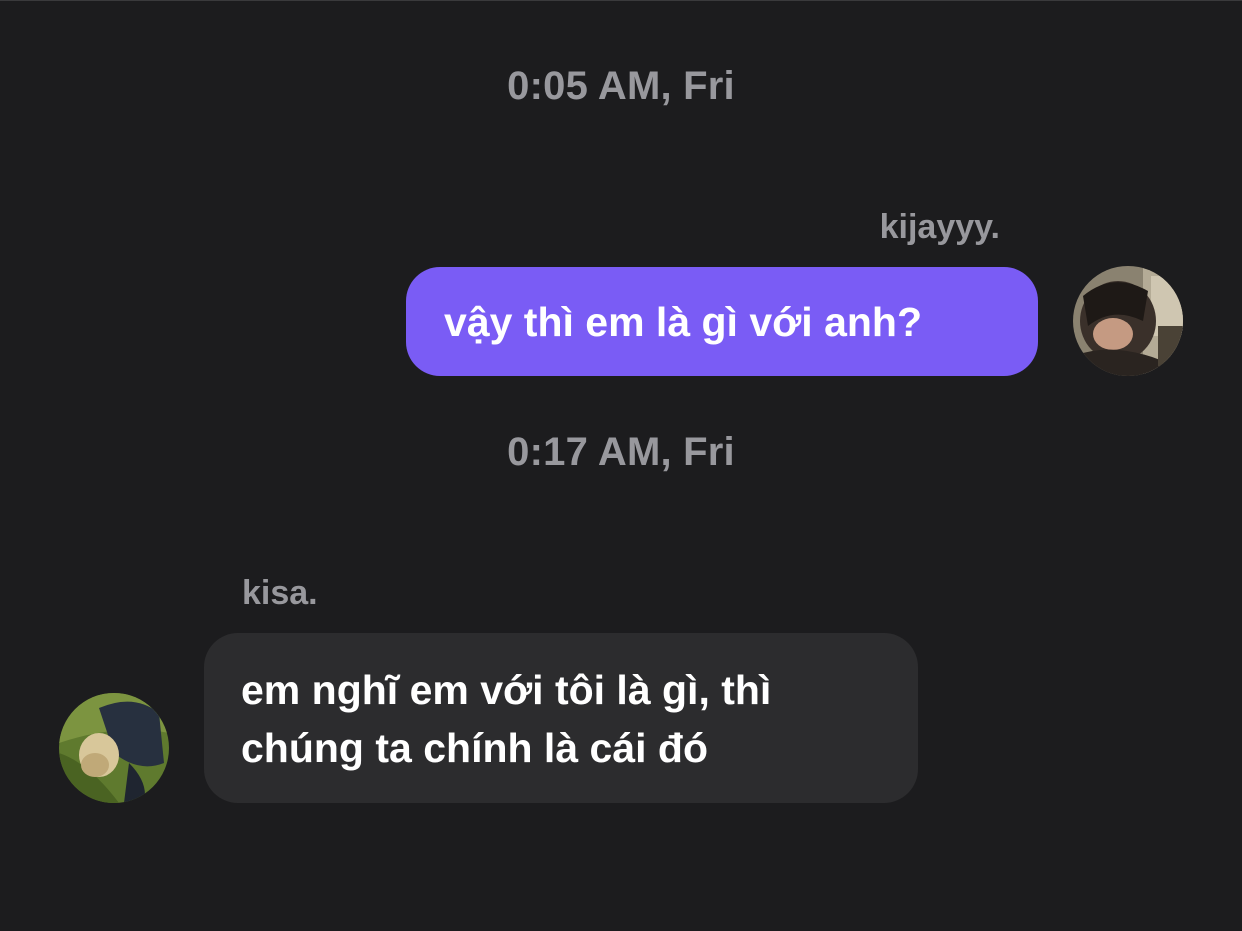 The height and width of the screenshot is (931, 1242). Describe the element at coordinates (621, 452) in the screenshot. I see `timestamp: 0:17 AM, Fri` at that location.